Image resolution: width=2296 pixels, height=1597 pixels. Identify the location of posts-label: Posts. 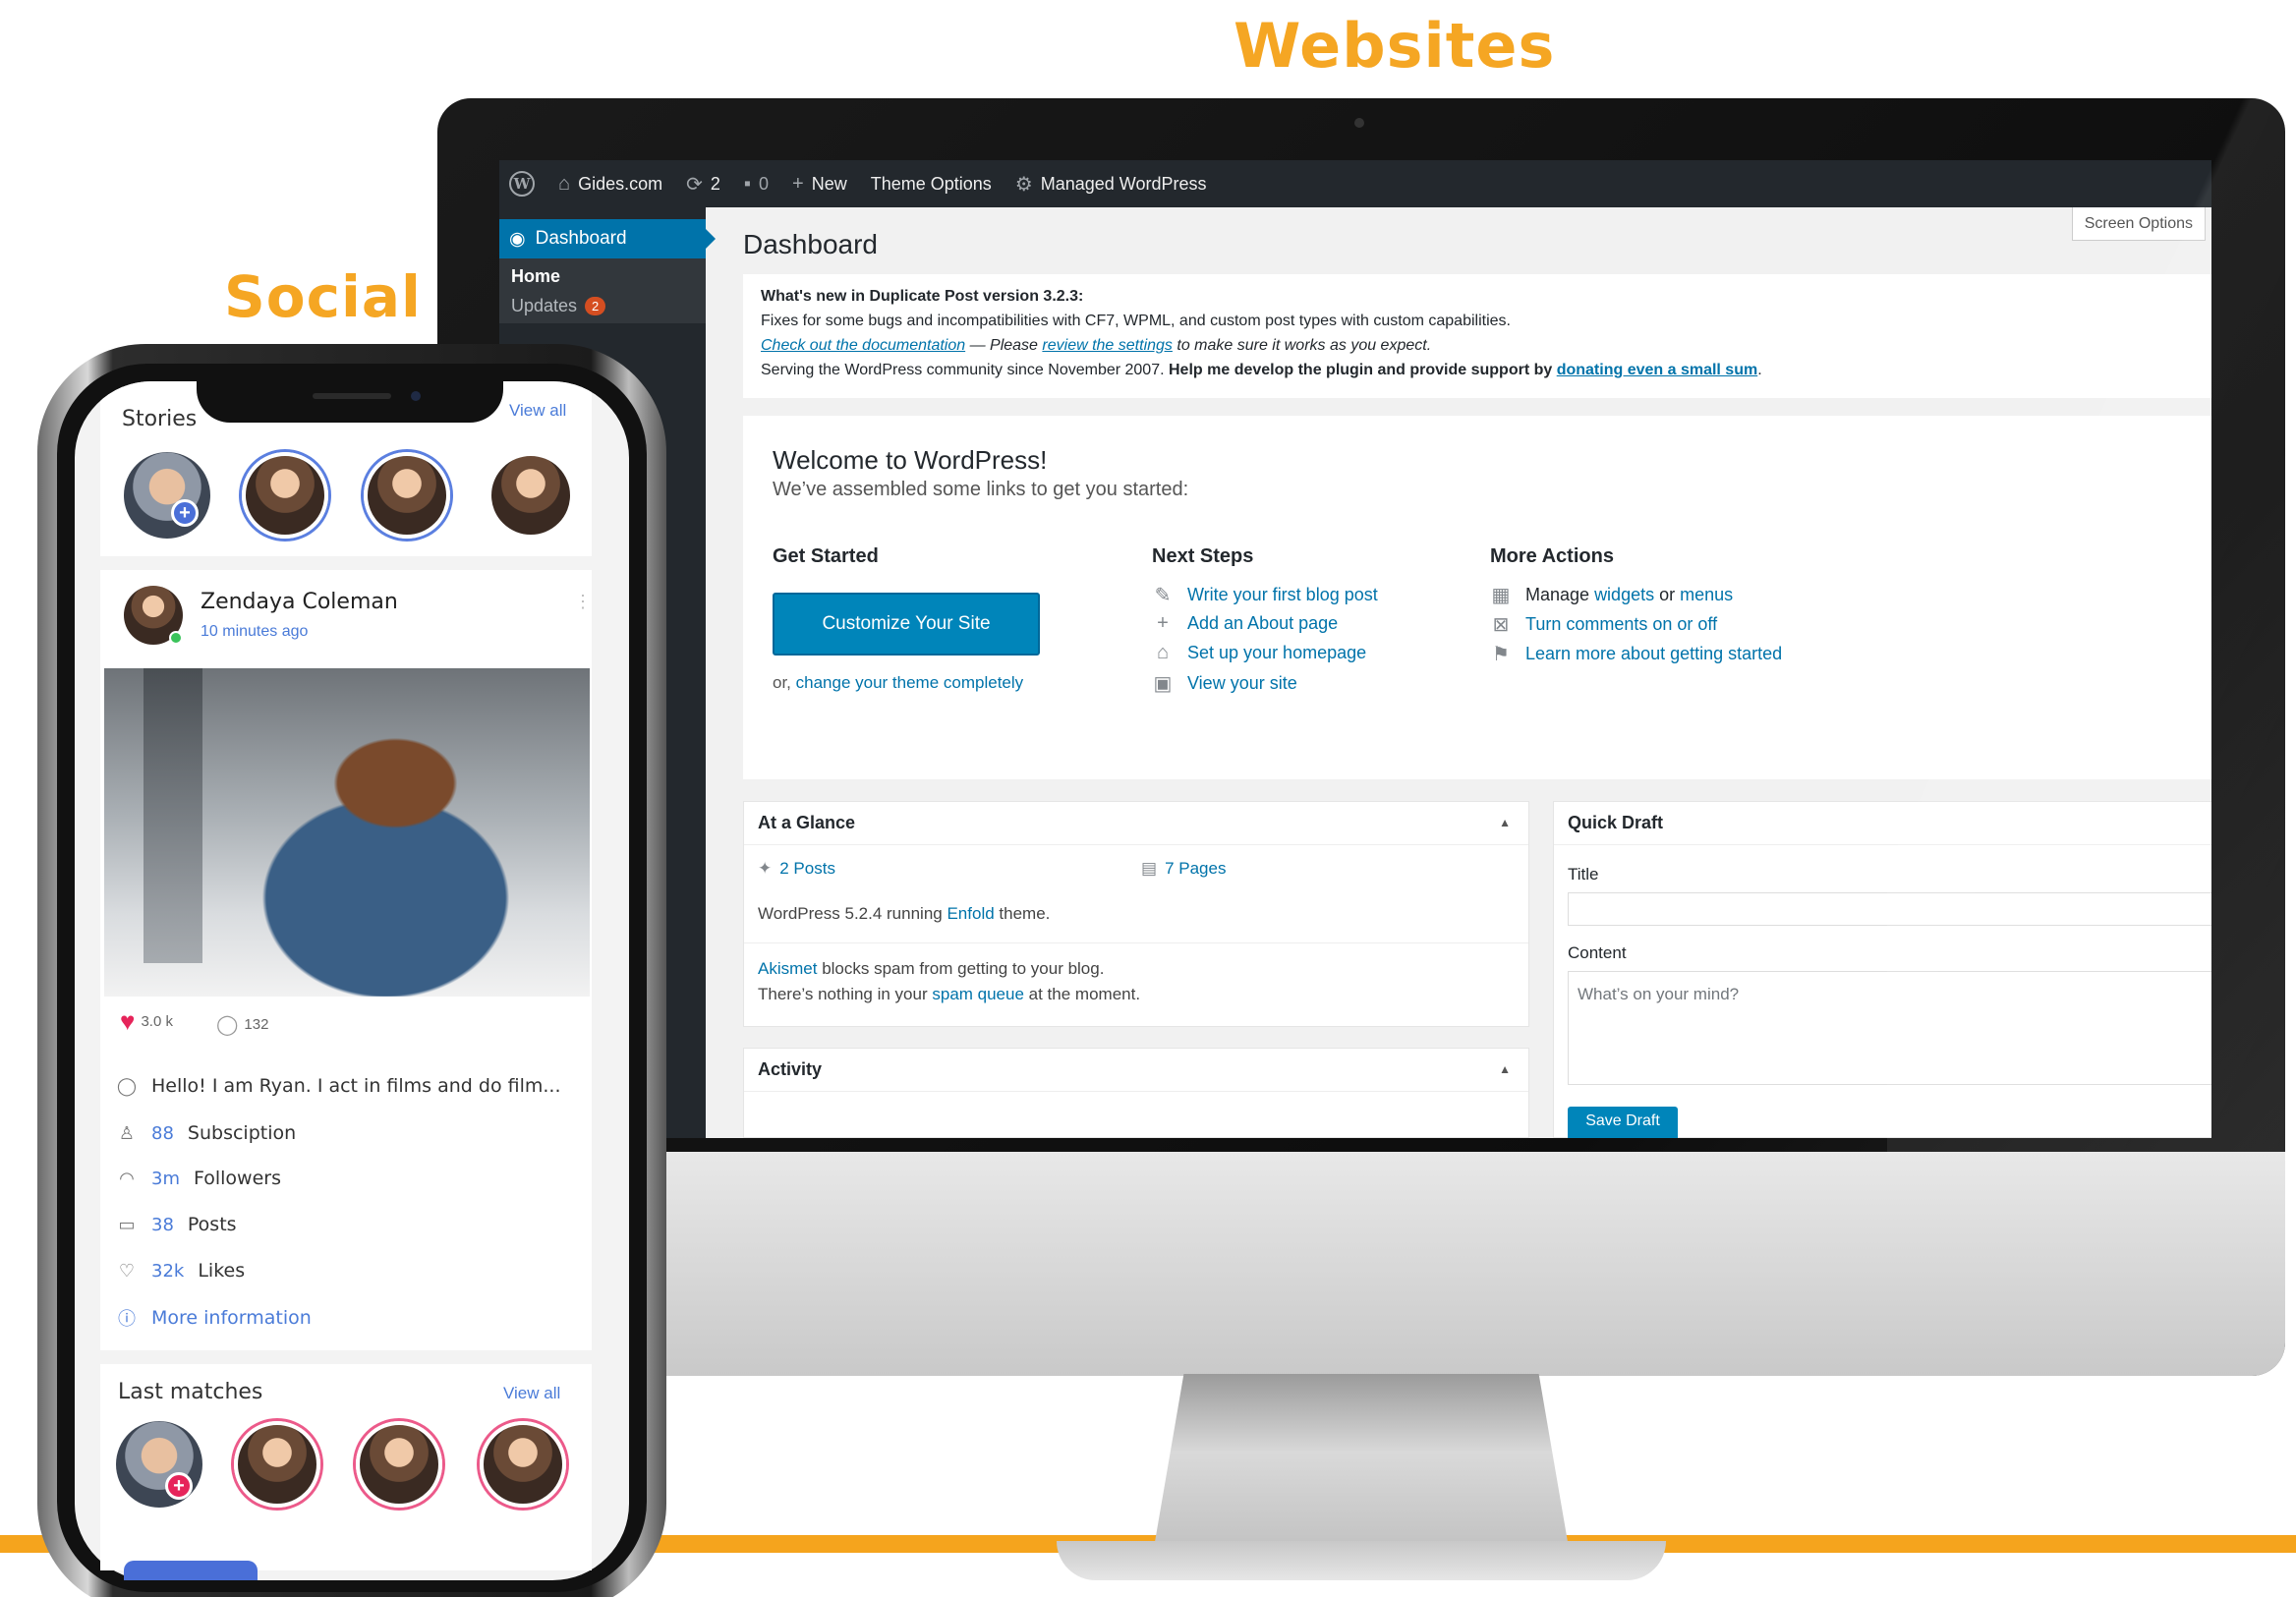
(212, 1224).